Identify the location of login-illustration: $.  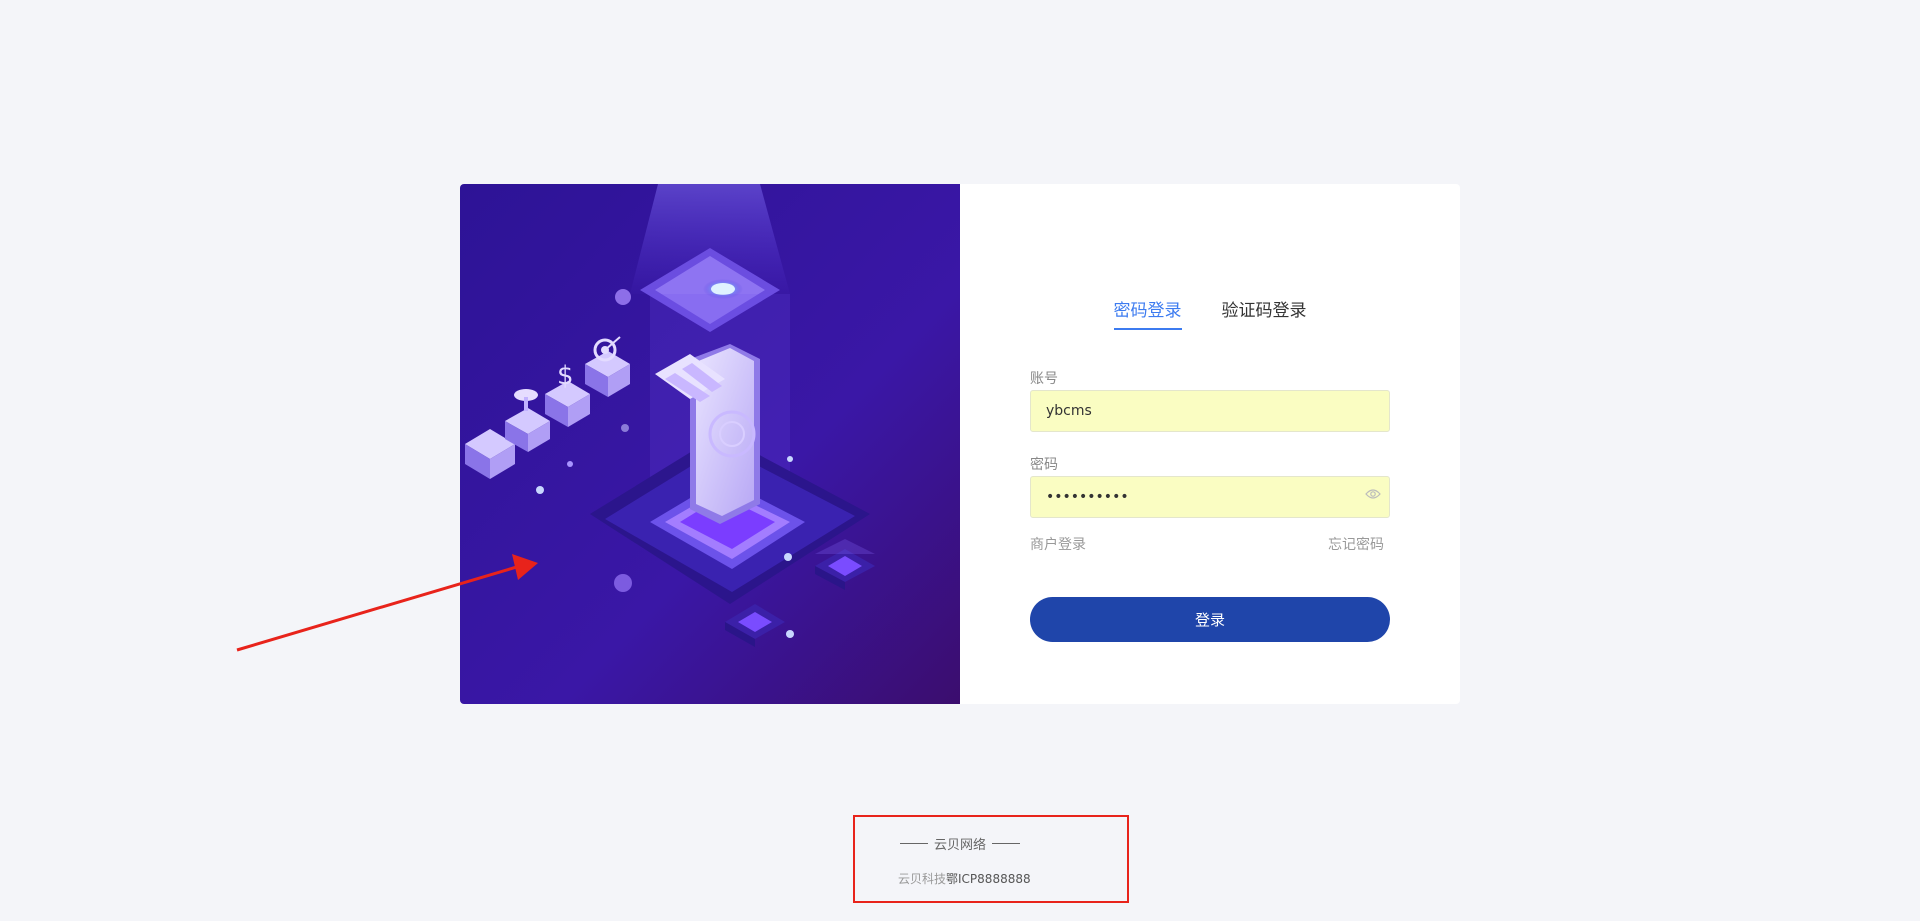
(710, 444).